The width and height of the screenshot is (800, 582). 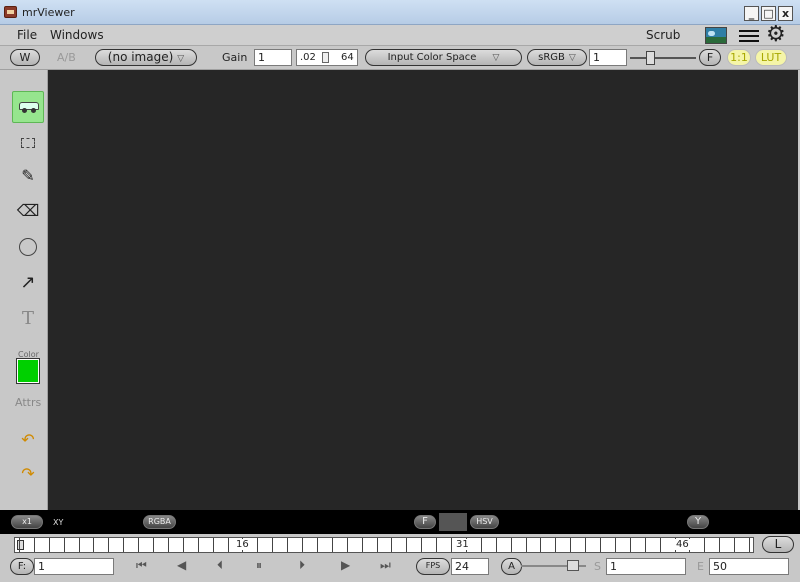 What do you see at coordinates (771, 57) in the screenshot?
I see `lut-button: LUT` at bounding box center [771, 57].